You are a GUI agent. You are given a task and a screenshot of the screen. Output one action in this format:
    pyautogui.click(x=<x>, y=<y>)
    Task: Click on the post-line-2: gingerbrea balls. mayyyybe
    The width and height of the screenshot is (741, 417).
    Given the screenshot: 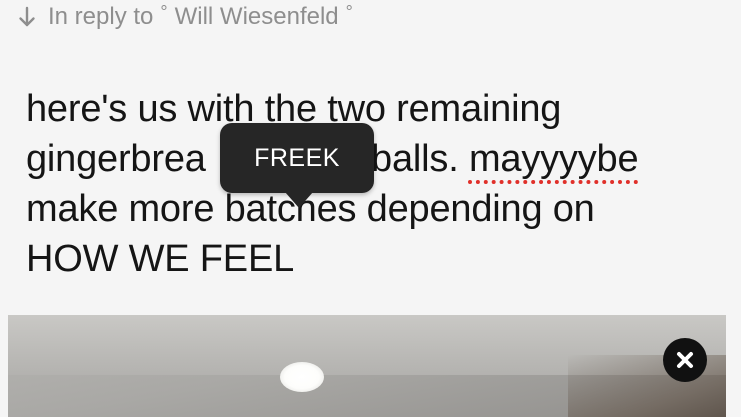 What is the action you would take?
    pyautogui.click(x=376, y=159)
    